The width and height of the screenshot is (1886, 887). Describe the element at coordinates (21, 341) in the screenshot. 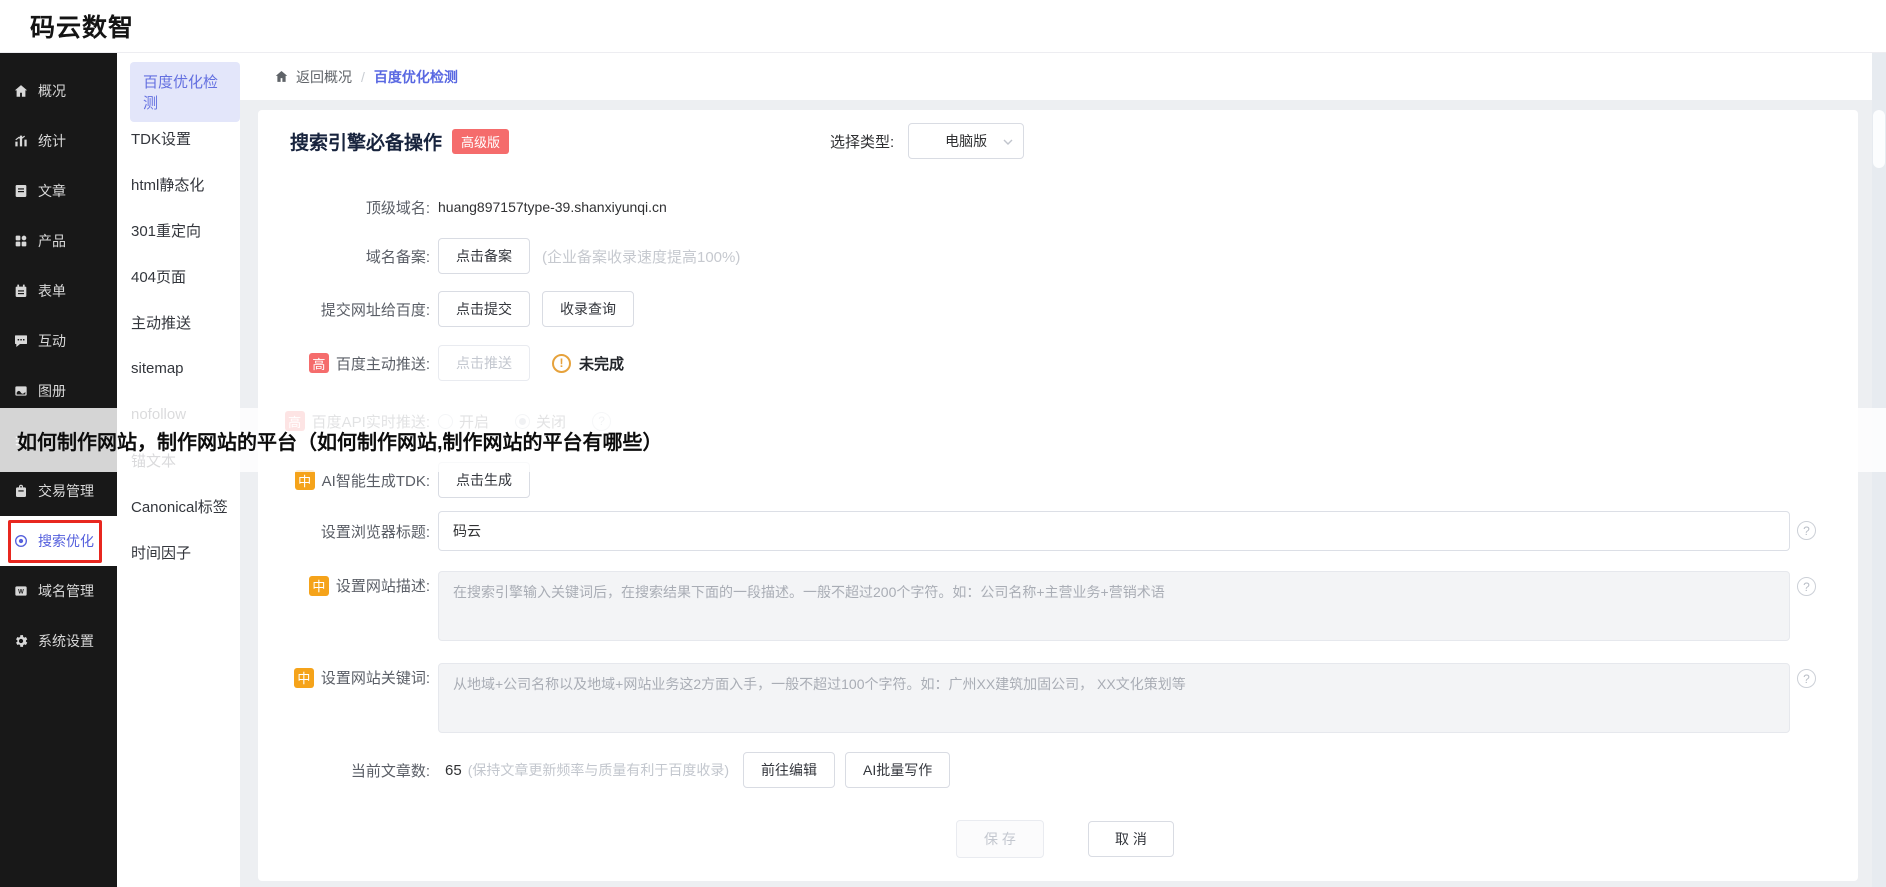

I see `chat-bubble-icon` at that location.